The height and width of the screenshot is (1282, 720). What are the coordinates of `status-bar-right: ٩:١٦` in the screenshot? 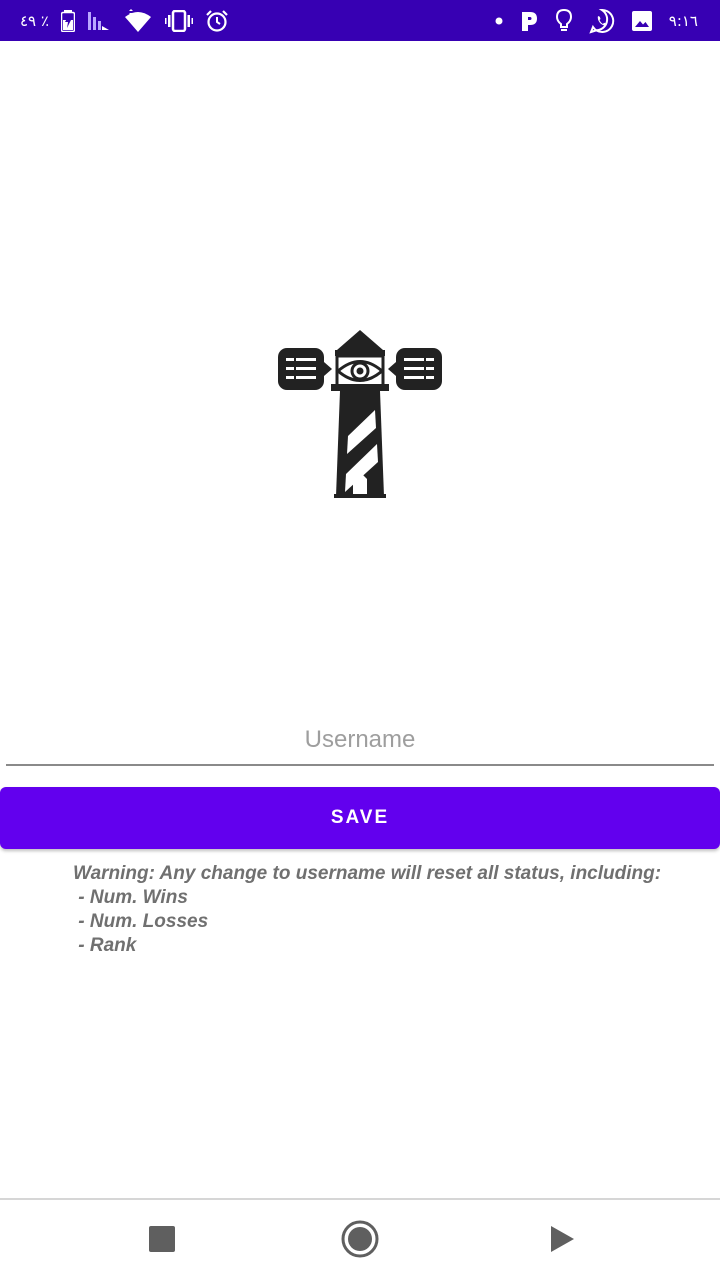 It's located at (596, 20).